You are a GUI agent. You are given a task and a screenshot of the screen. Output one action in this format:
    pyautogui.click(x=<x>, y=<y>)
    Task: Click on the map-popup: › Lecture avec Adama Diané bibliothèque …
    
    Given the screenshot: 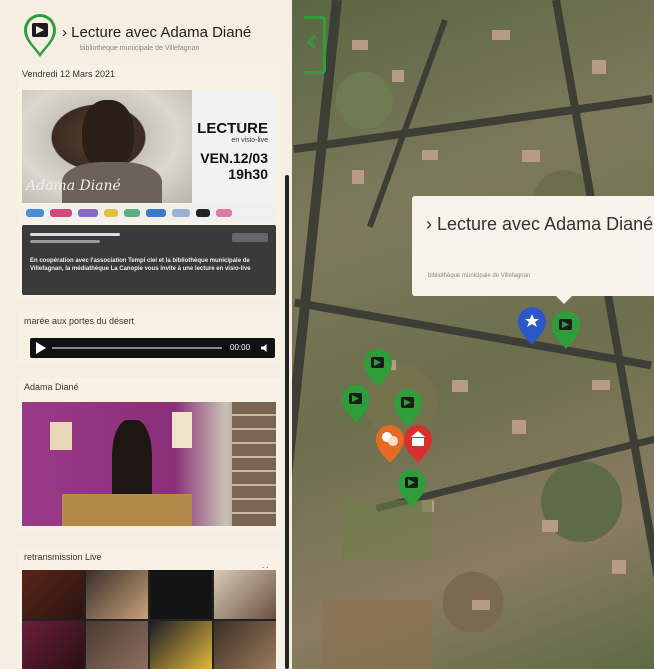 What is the action you would take?
    pyautogui.click(x=533, y=246)
    